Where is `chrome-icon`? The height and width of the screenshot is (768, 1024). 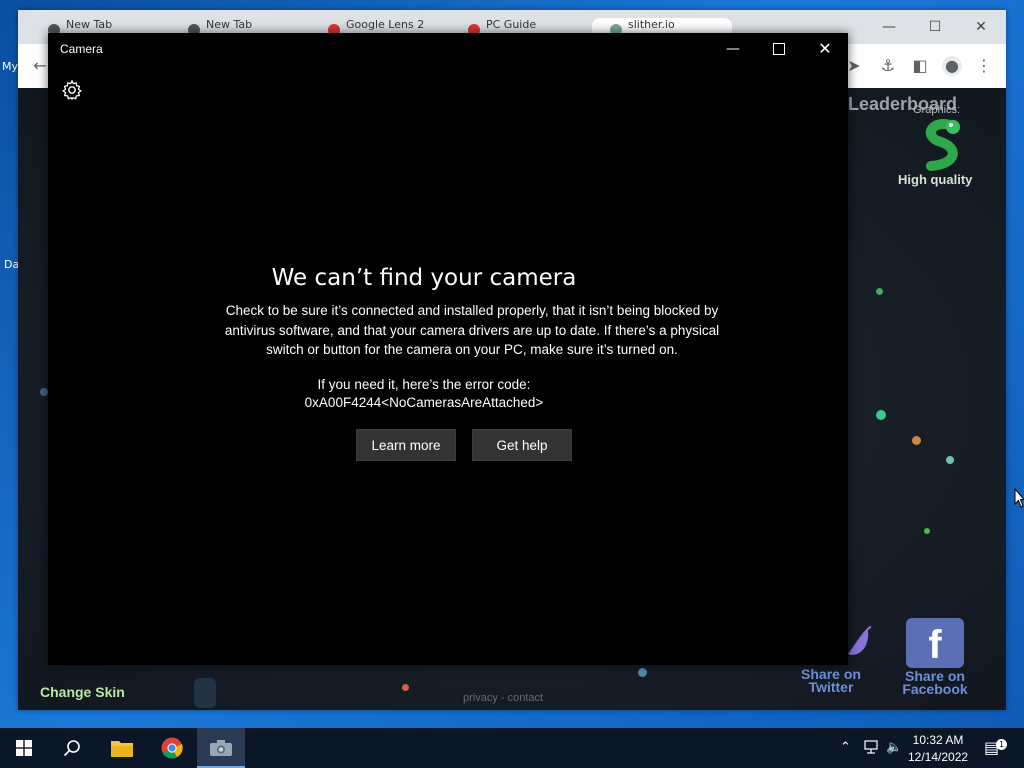
chrome-icon is located at coordinates (172, 748).